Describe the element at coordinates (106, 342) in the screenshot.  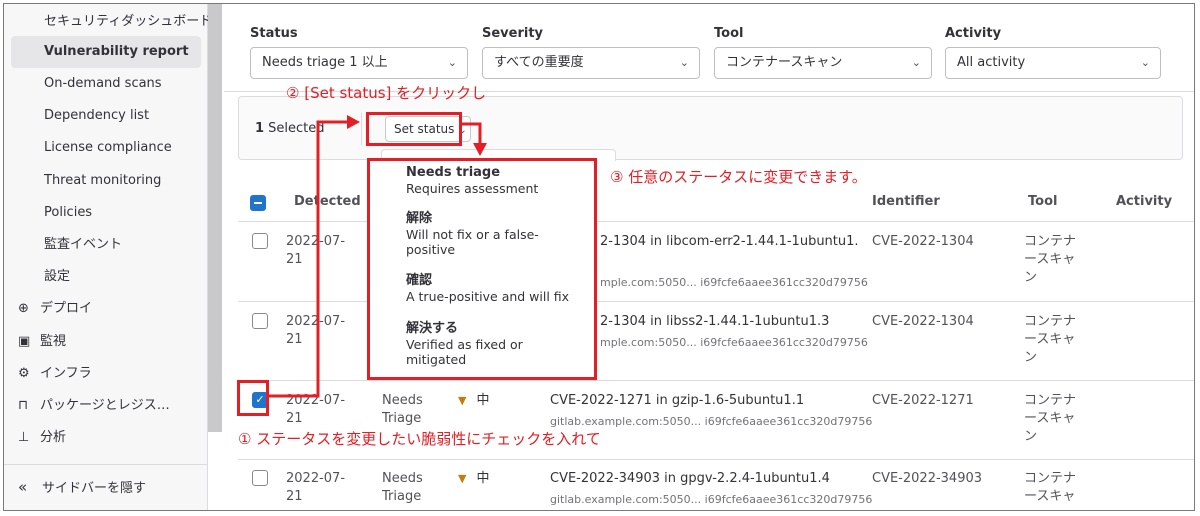
I see `sidebar-item-monitor: ▣ 監視` at that location.